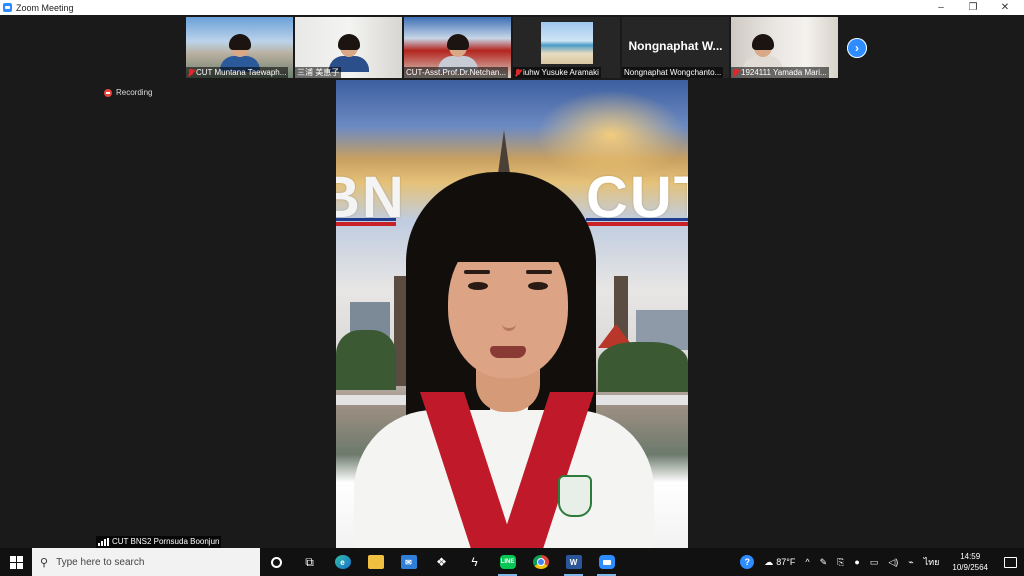 The width and height of the screenshot is (1024, 576). What do you see at coordinates (769, 561) in the screenshot?
I see `weather-cloud-icon: ☁` at bounding box center [769, 561].